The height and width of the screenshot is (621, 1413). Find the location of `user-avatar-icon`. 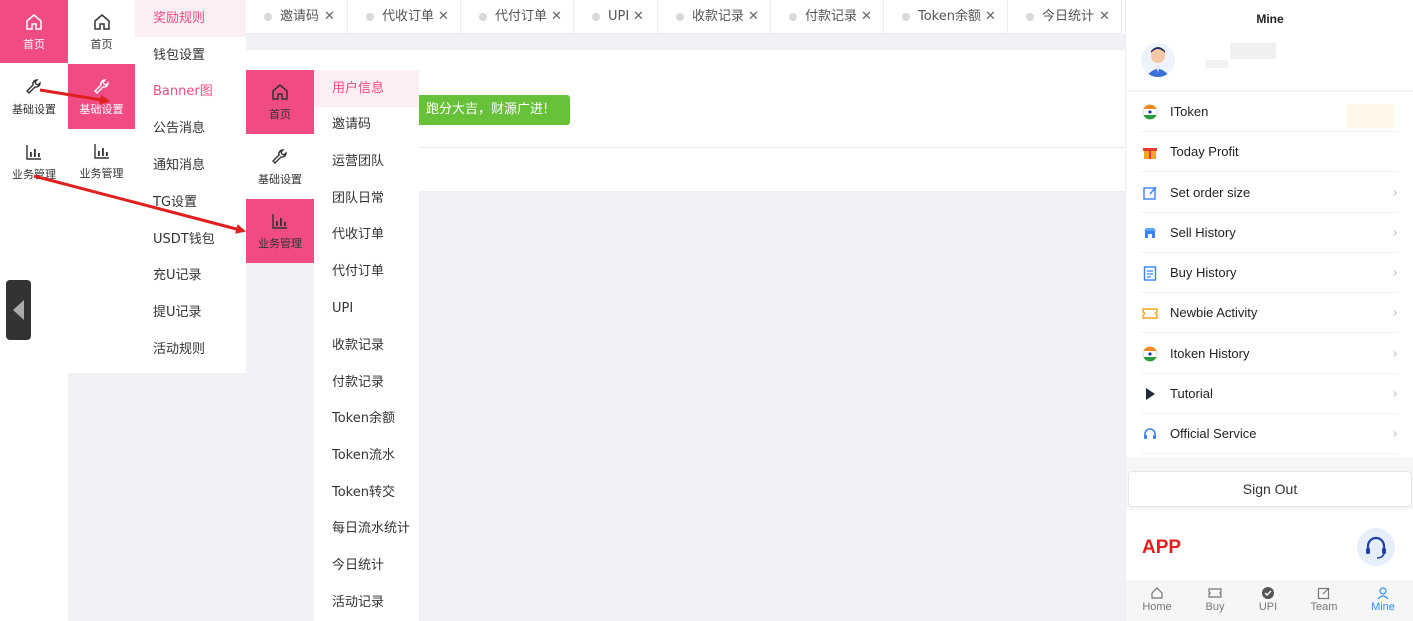

user-avatar-icon is located at coordinates (1158, 62).